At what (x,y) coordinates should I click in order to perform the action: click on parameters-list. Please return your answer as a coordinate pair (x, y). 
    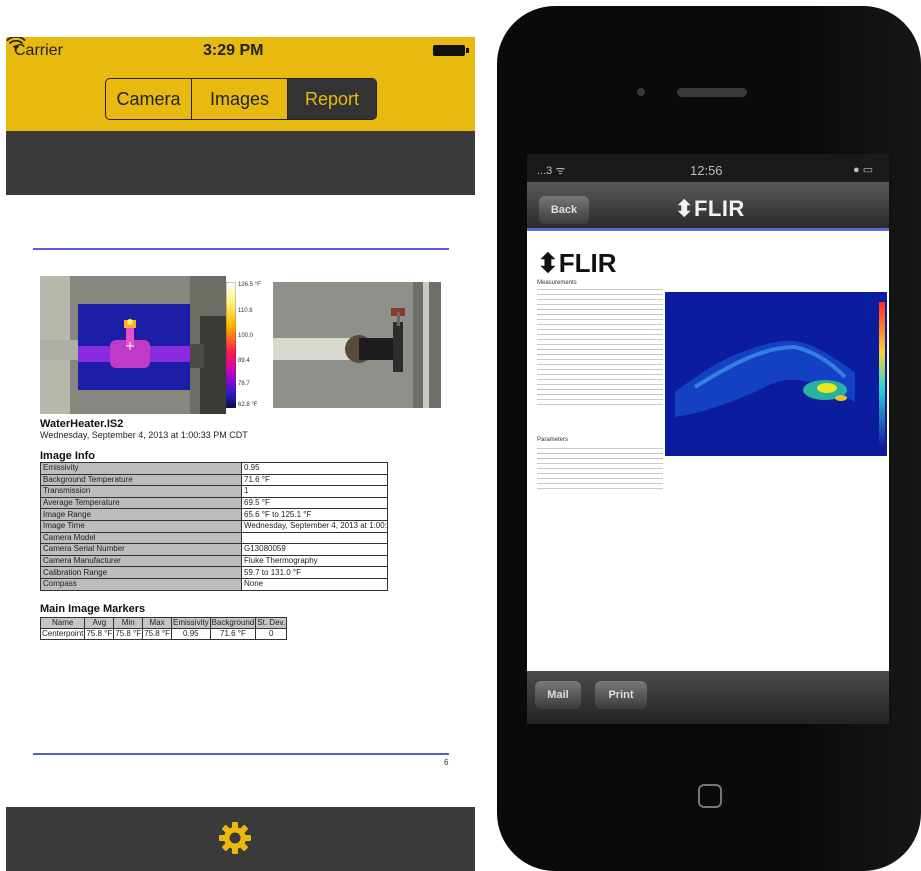
    Looking at the image, I should click on (600, 466).